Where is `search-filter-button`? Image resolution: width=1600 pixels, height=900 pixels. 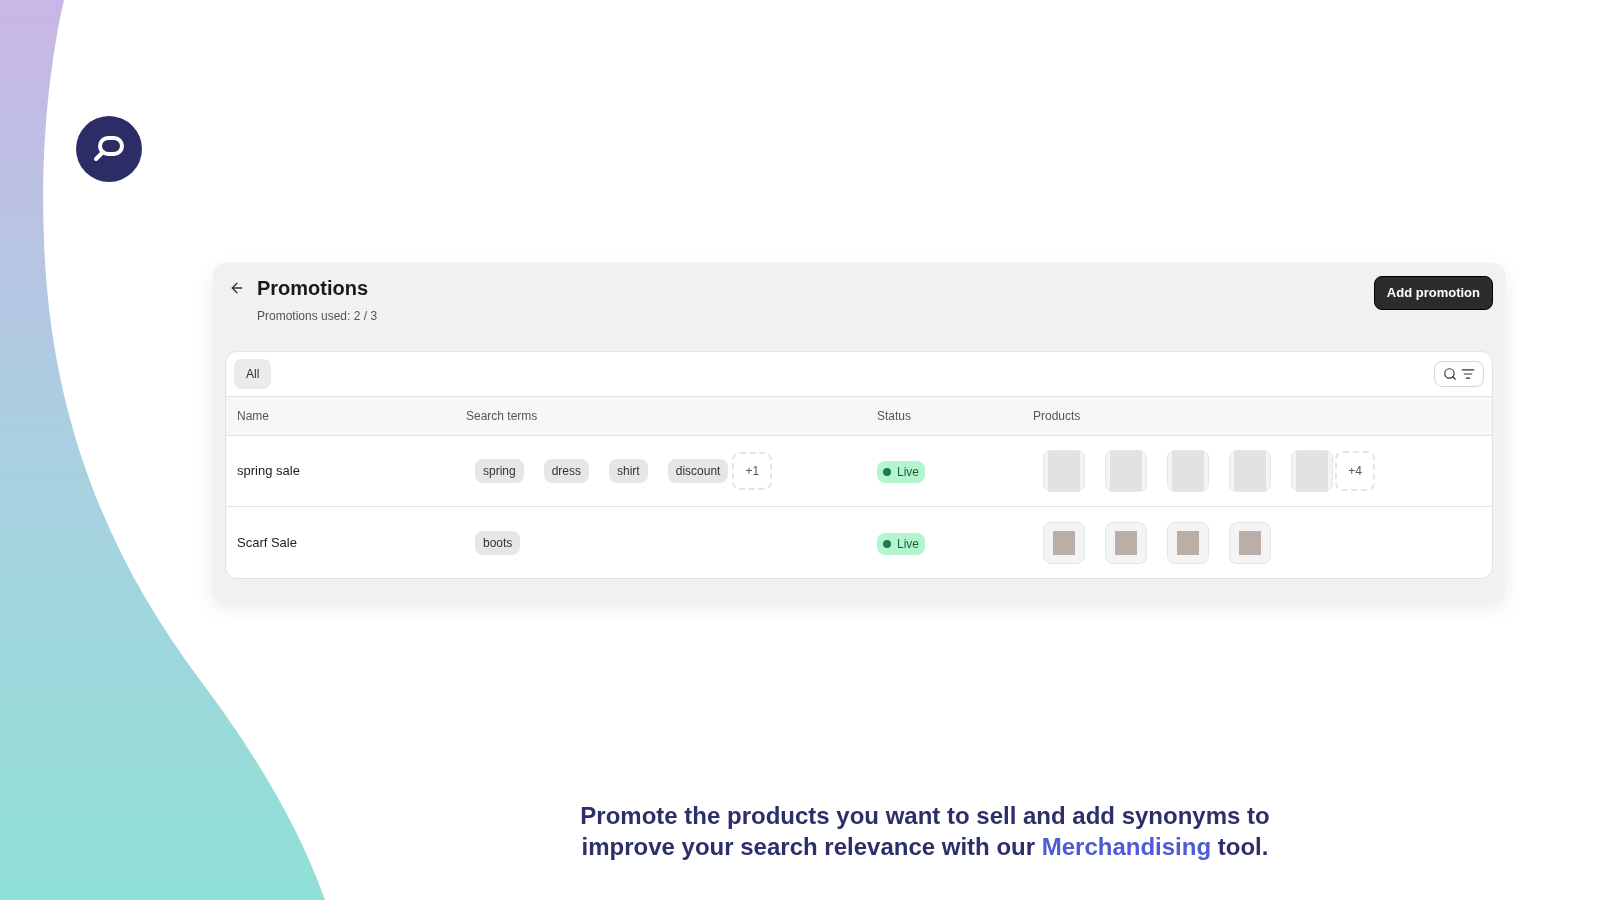
search-filter-button is located at coordinates (1459, 374).